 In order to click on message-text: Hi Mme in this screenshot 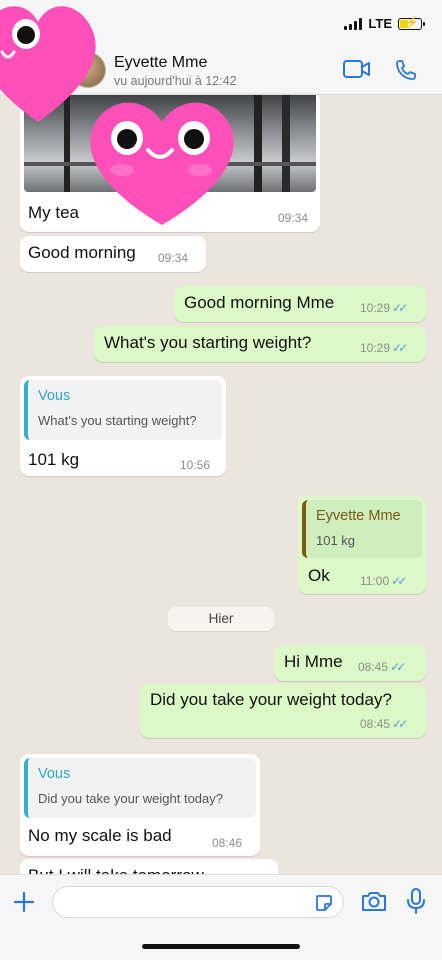, I will do `click(313, 661)`.